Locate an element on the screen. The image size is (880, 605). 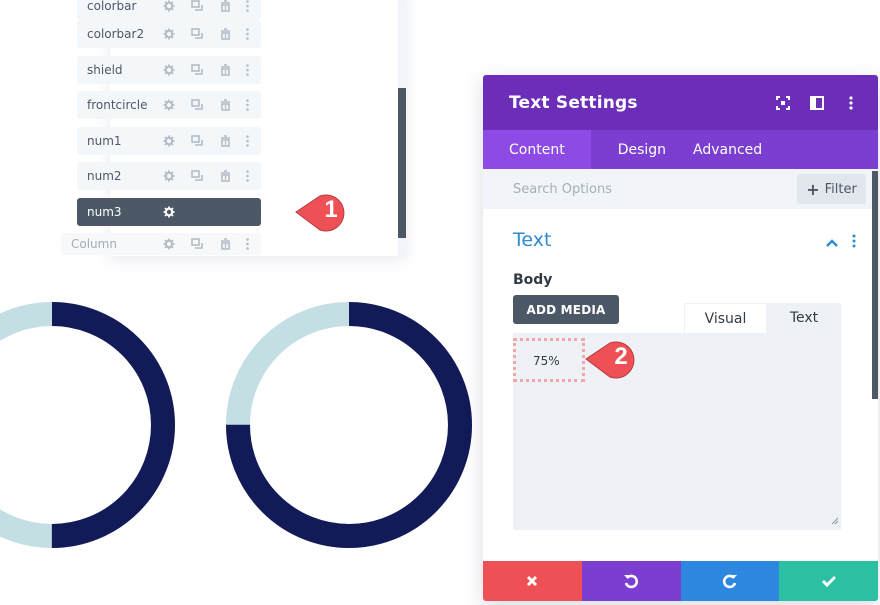
layer-item-shield: shield is located at coordinates (169, 70).